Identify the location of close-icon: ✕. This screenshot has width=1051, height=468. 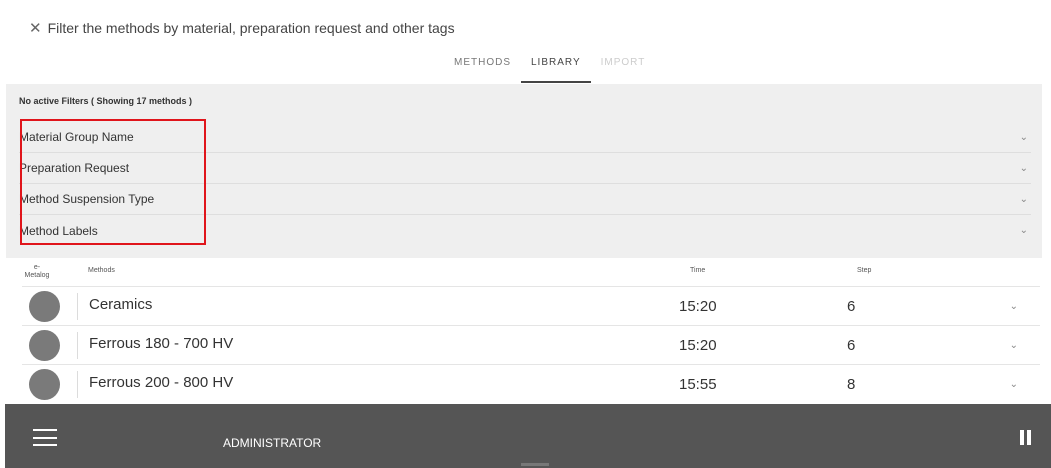
(35, 28).